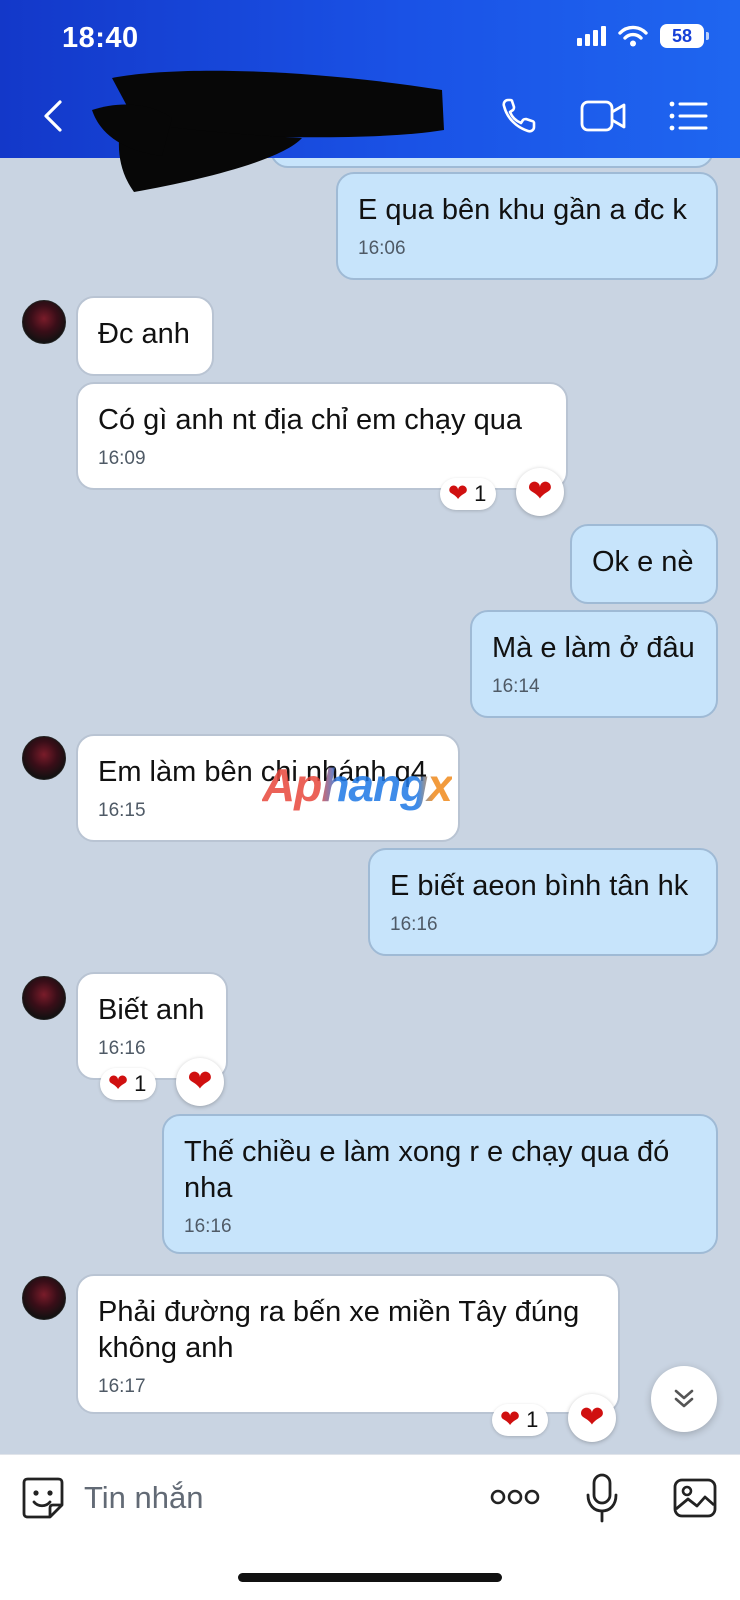 Image resolution: width=740 pixels, height=1600 pixels. What do you see at coordinates (310, 420) in the screenshot?
I see `message-text: Có gì anh nt địa chỉ em chạy qua` at bounding box center [310, 420].